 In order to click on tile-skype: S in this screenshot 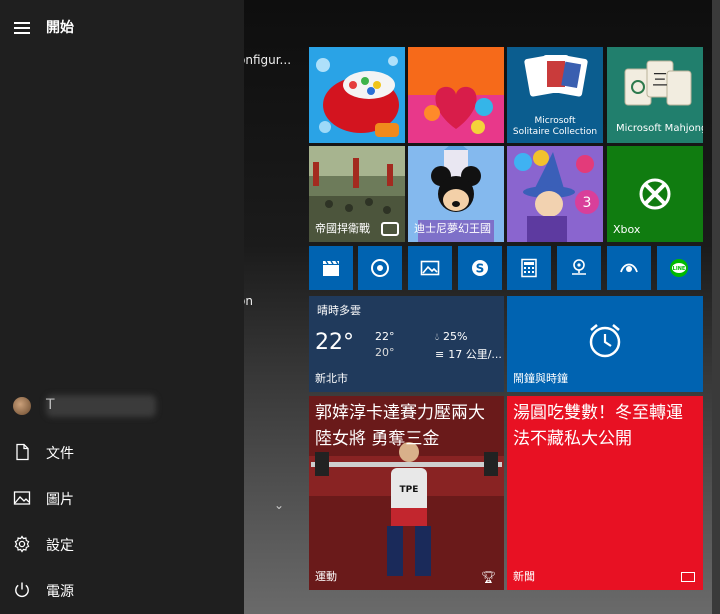, I will do `click(480, 268)`.